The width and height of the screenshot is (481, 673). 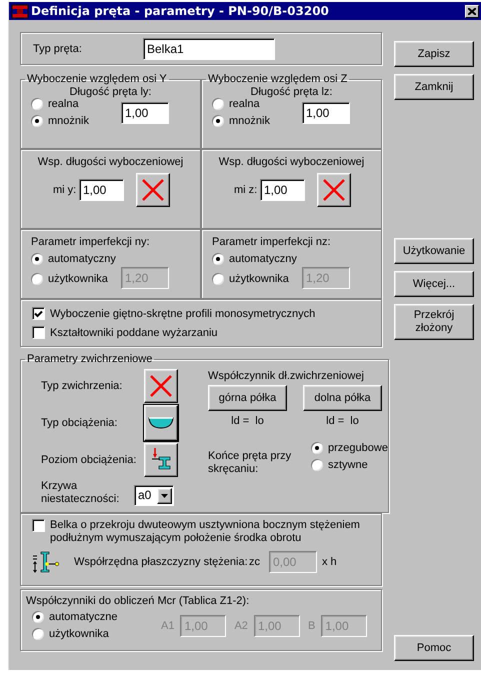 I want to click on field-label: Długość pręta ly:, so click(x=110, y=92).